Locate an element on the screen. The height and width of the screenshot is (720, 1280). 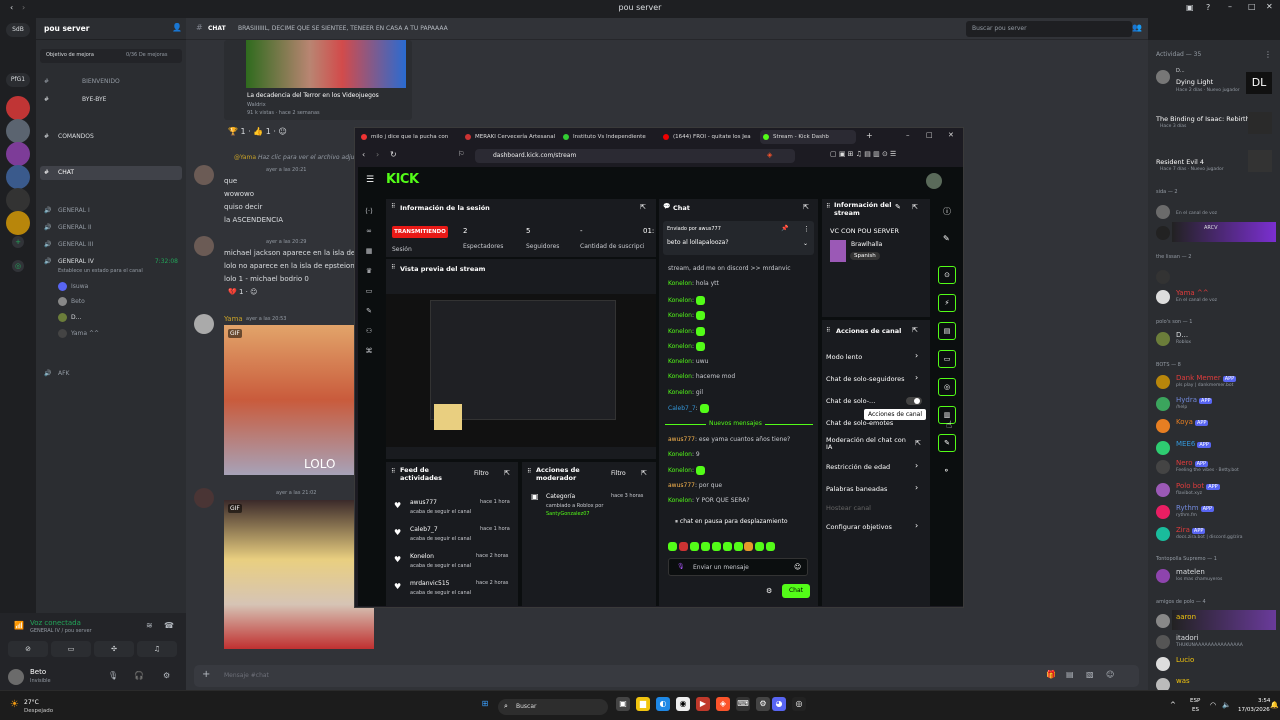
terminal-icon: ⌨ is located at coordinates (743, 704).